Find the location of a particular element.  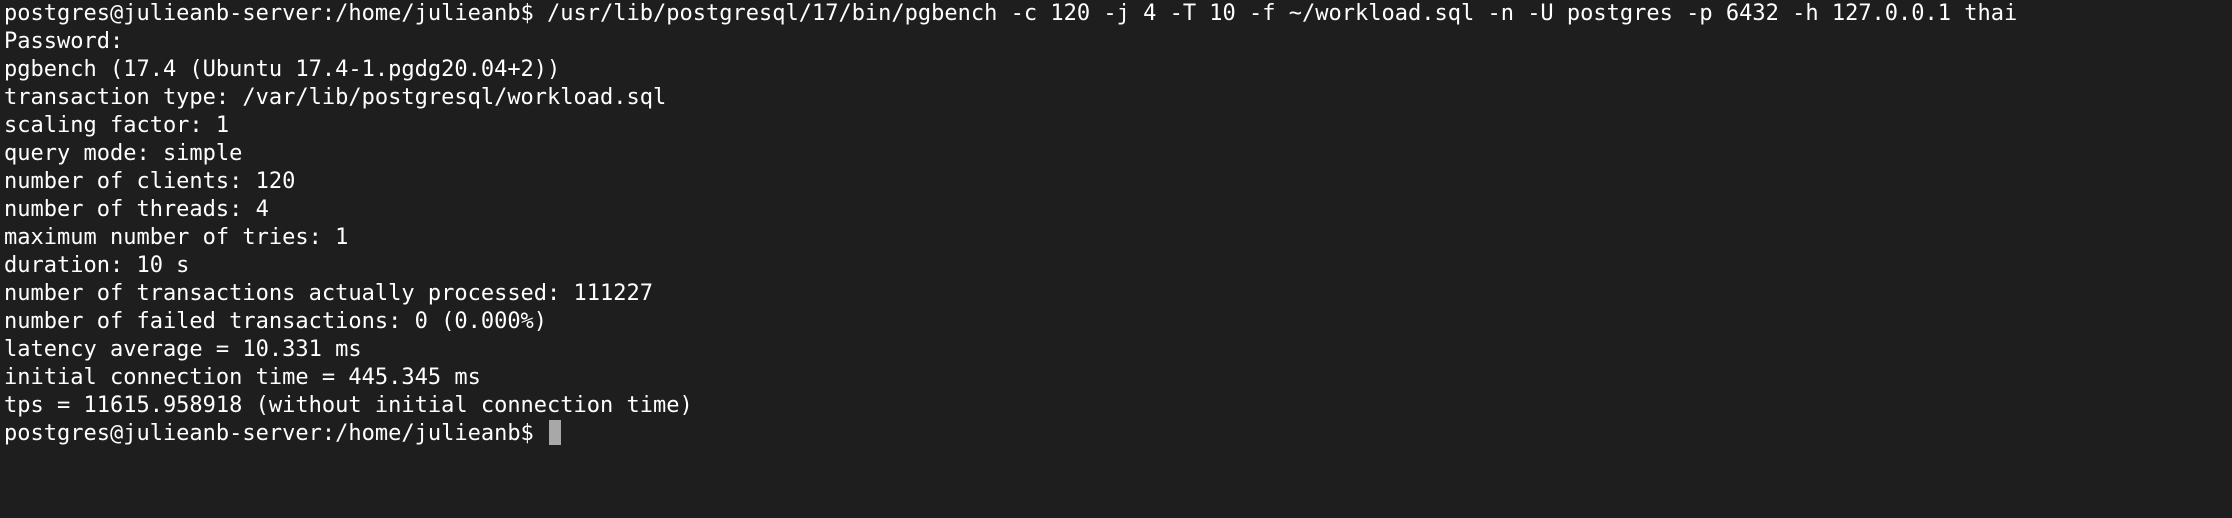

connection-time-line: initial connection time = 445.345 ms is located at coordinates (242, 377).